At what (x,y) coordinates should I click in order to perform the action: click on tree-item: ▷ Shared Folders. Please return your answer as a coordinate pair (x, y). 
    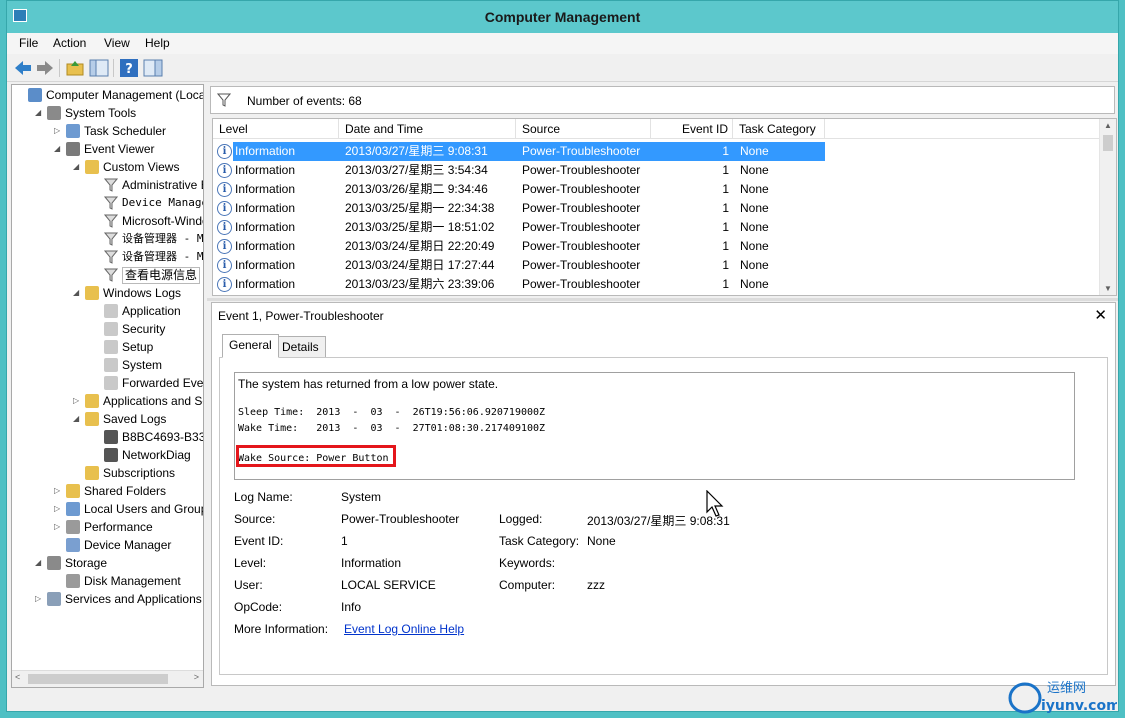
    Looking at the image, I should click on (110, 491).